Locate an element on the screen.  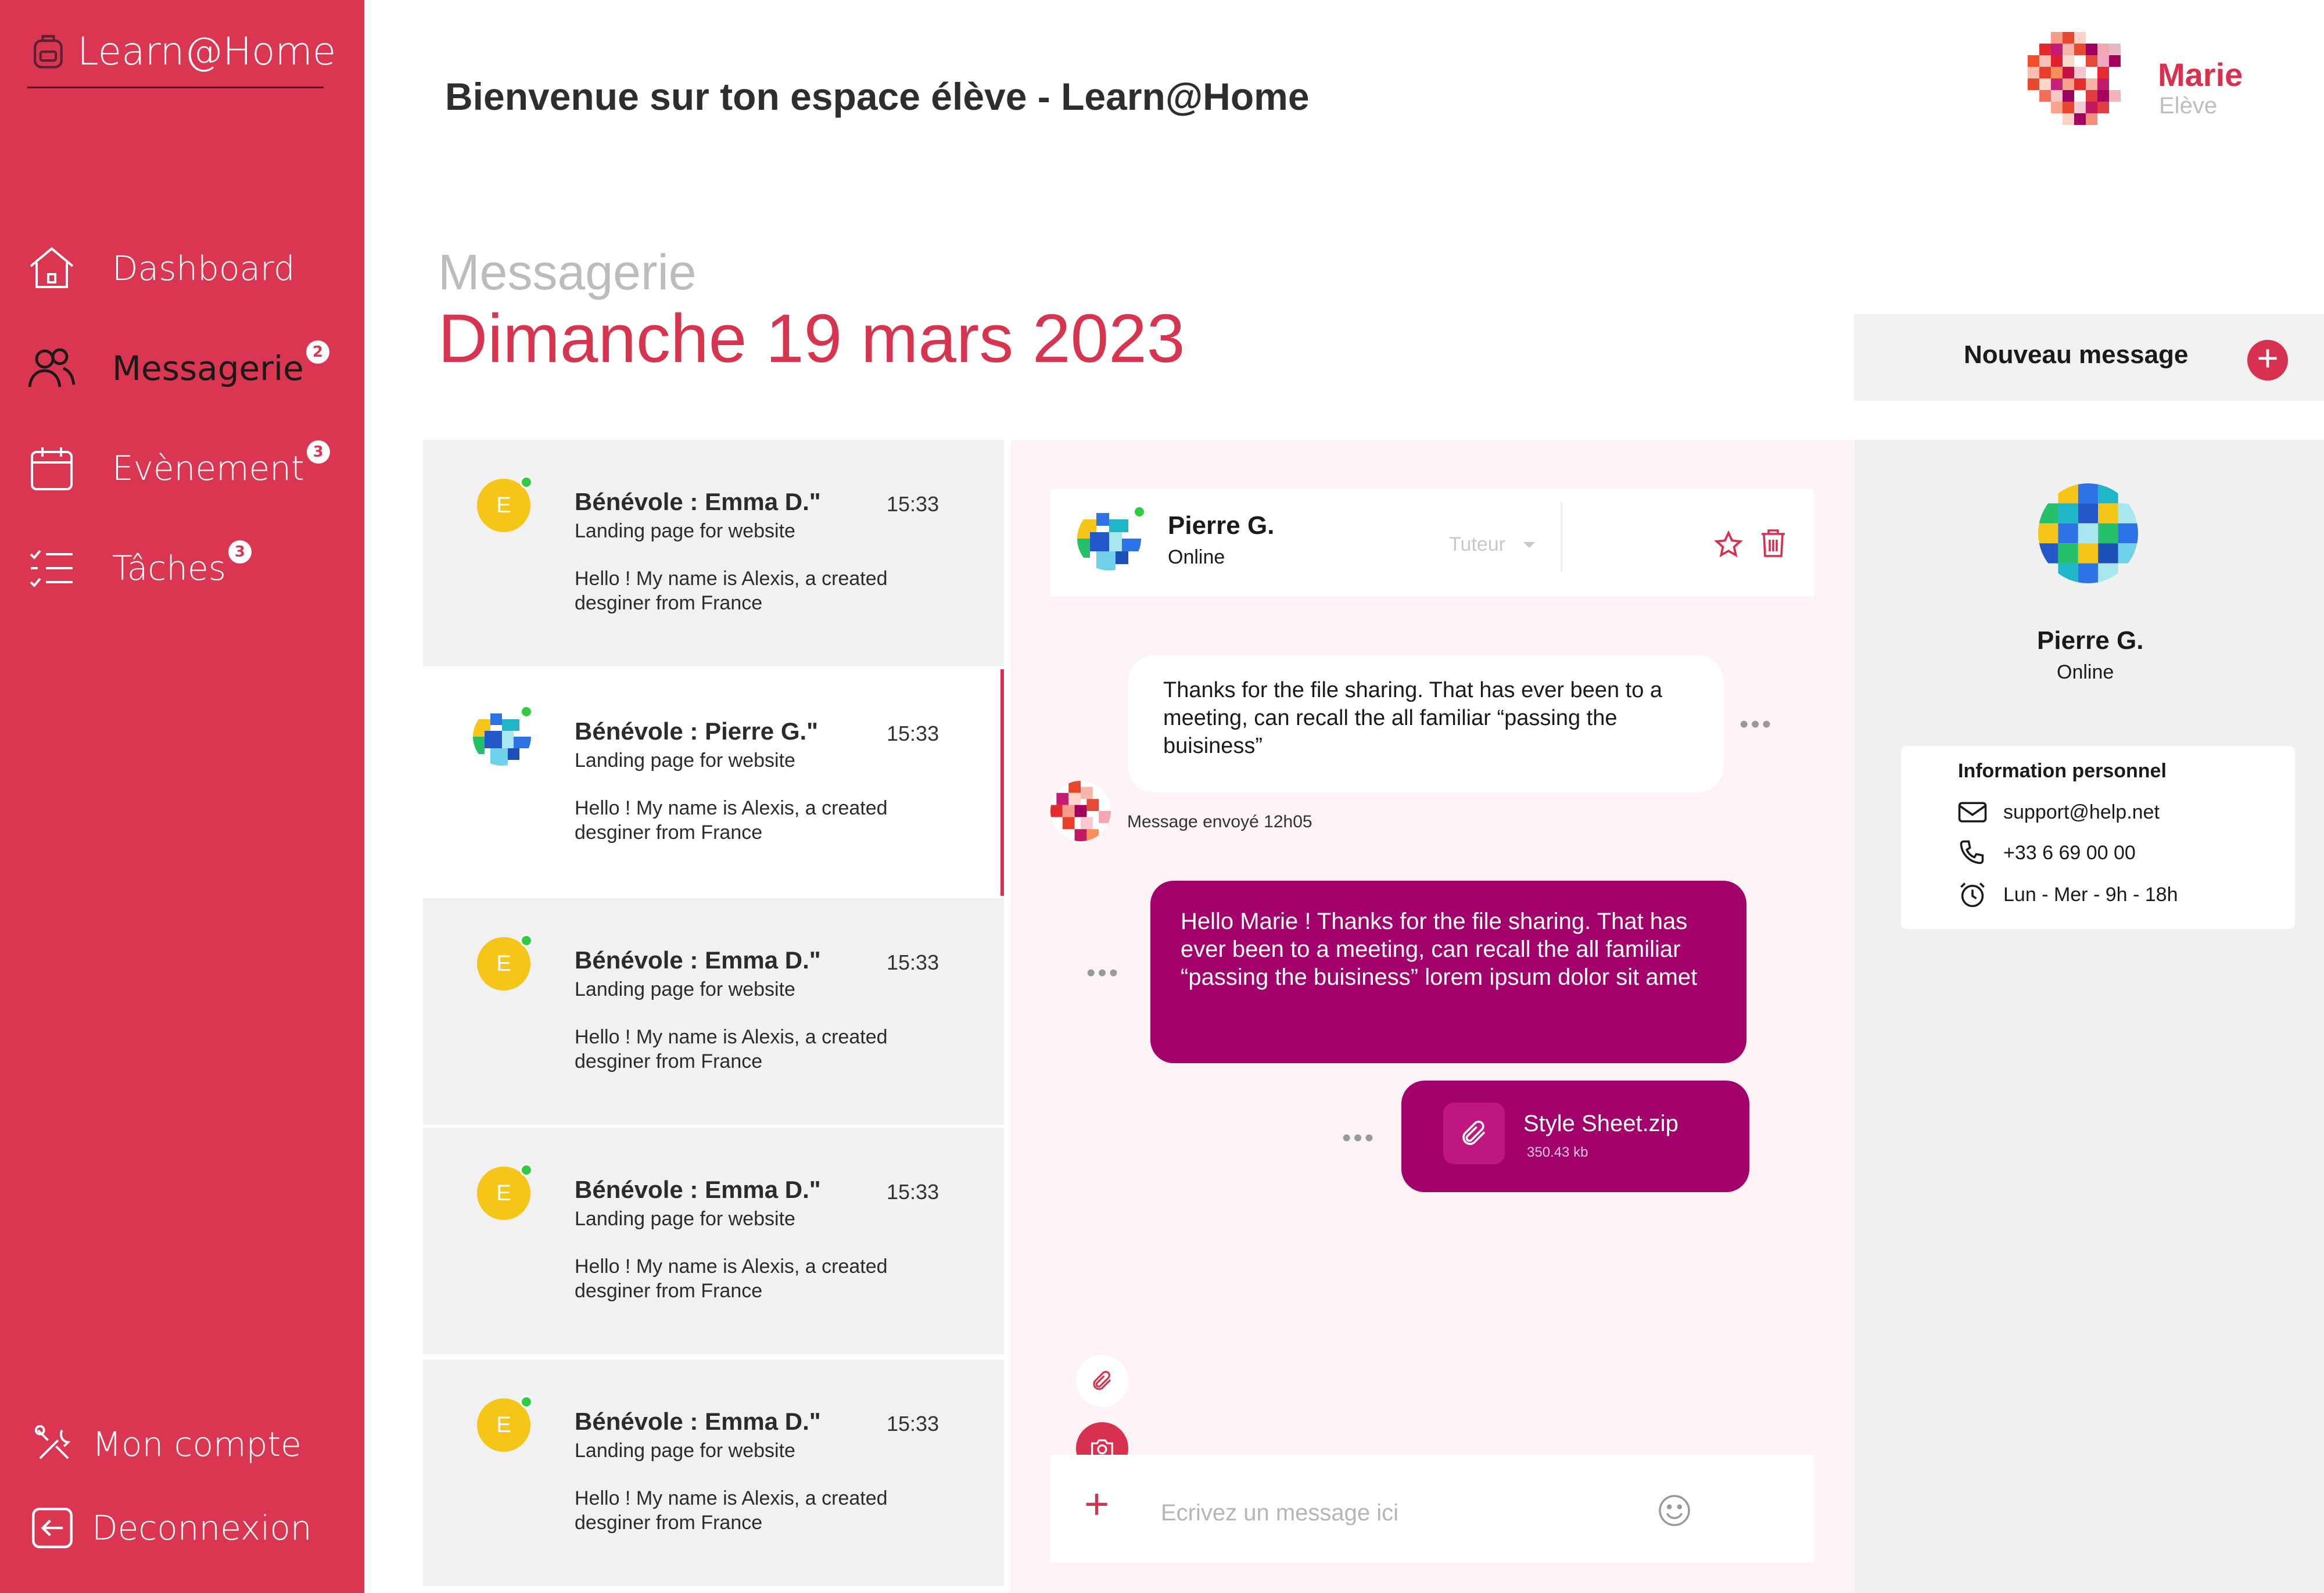
brand-logo: Learn@Home is located at coordinates (181, 51).